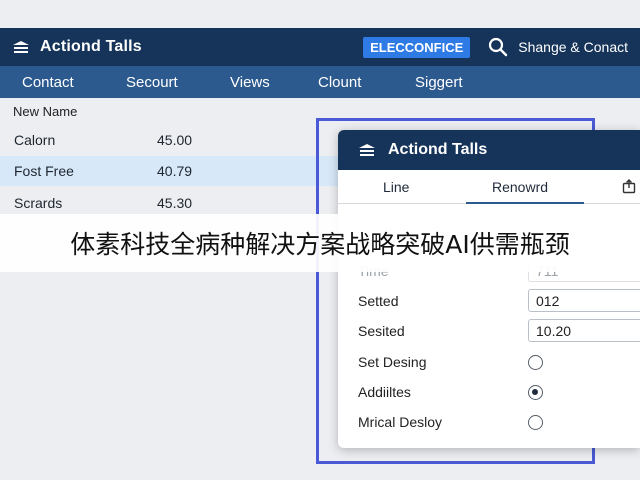 The height and width of the screenshot is (480, 640). Describe the element at coordinates (175, 203) in the screenshot. I see `list-item-value: 45.30` at that location.